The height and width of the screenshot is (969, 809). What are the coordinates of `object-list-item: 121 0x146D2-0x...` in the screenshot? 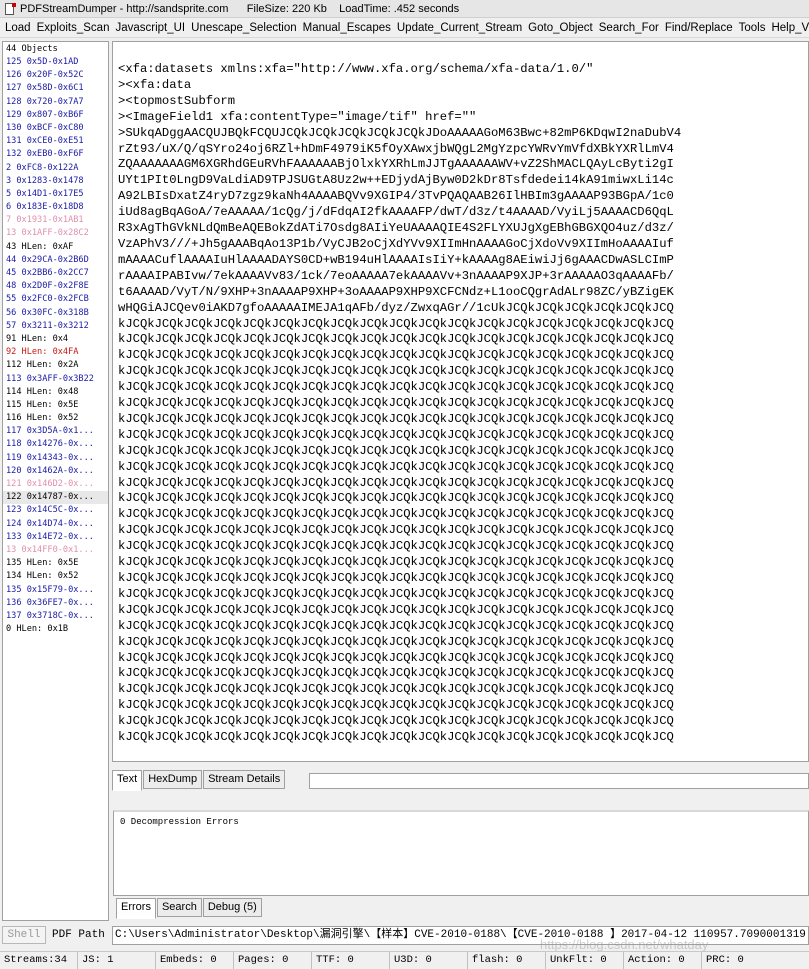 It's located at (55, 484).